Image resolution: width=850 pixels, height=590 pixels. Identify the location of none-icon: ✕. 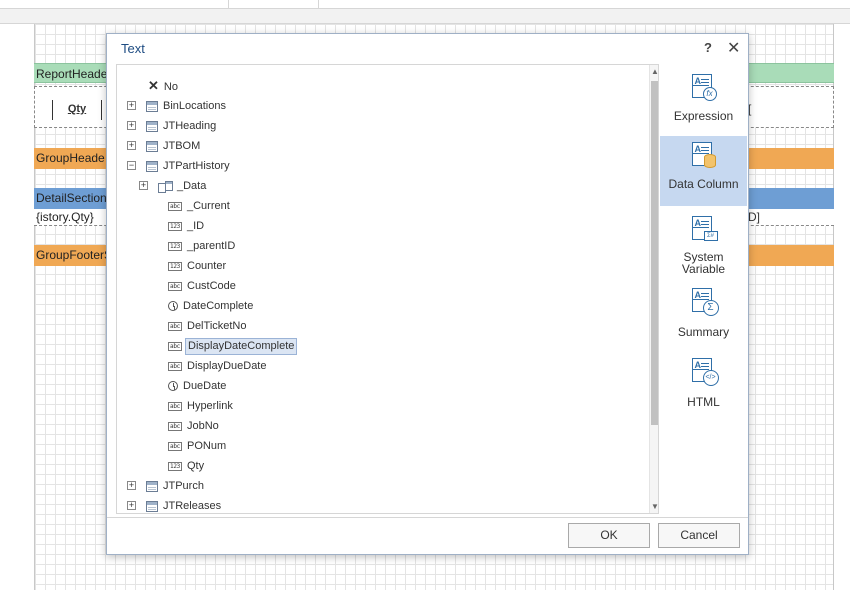
(153, 85).